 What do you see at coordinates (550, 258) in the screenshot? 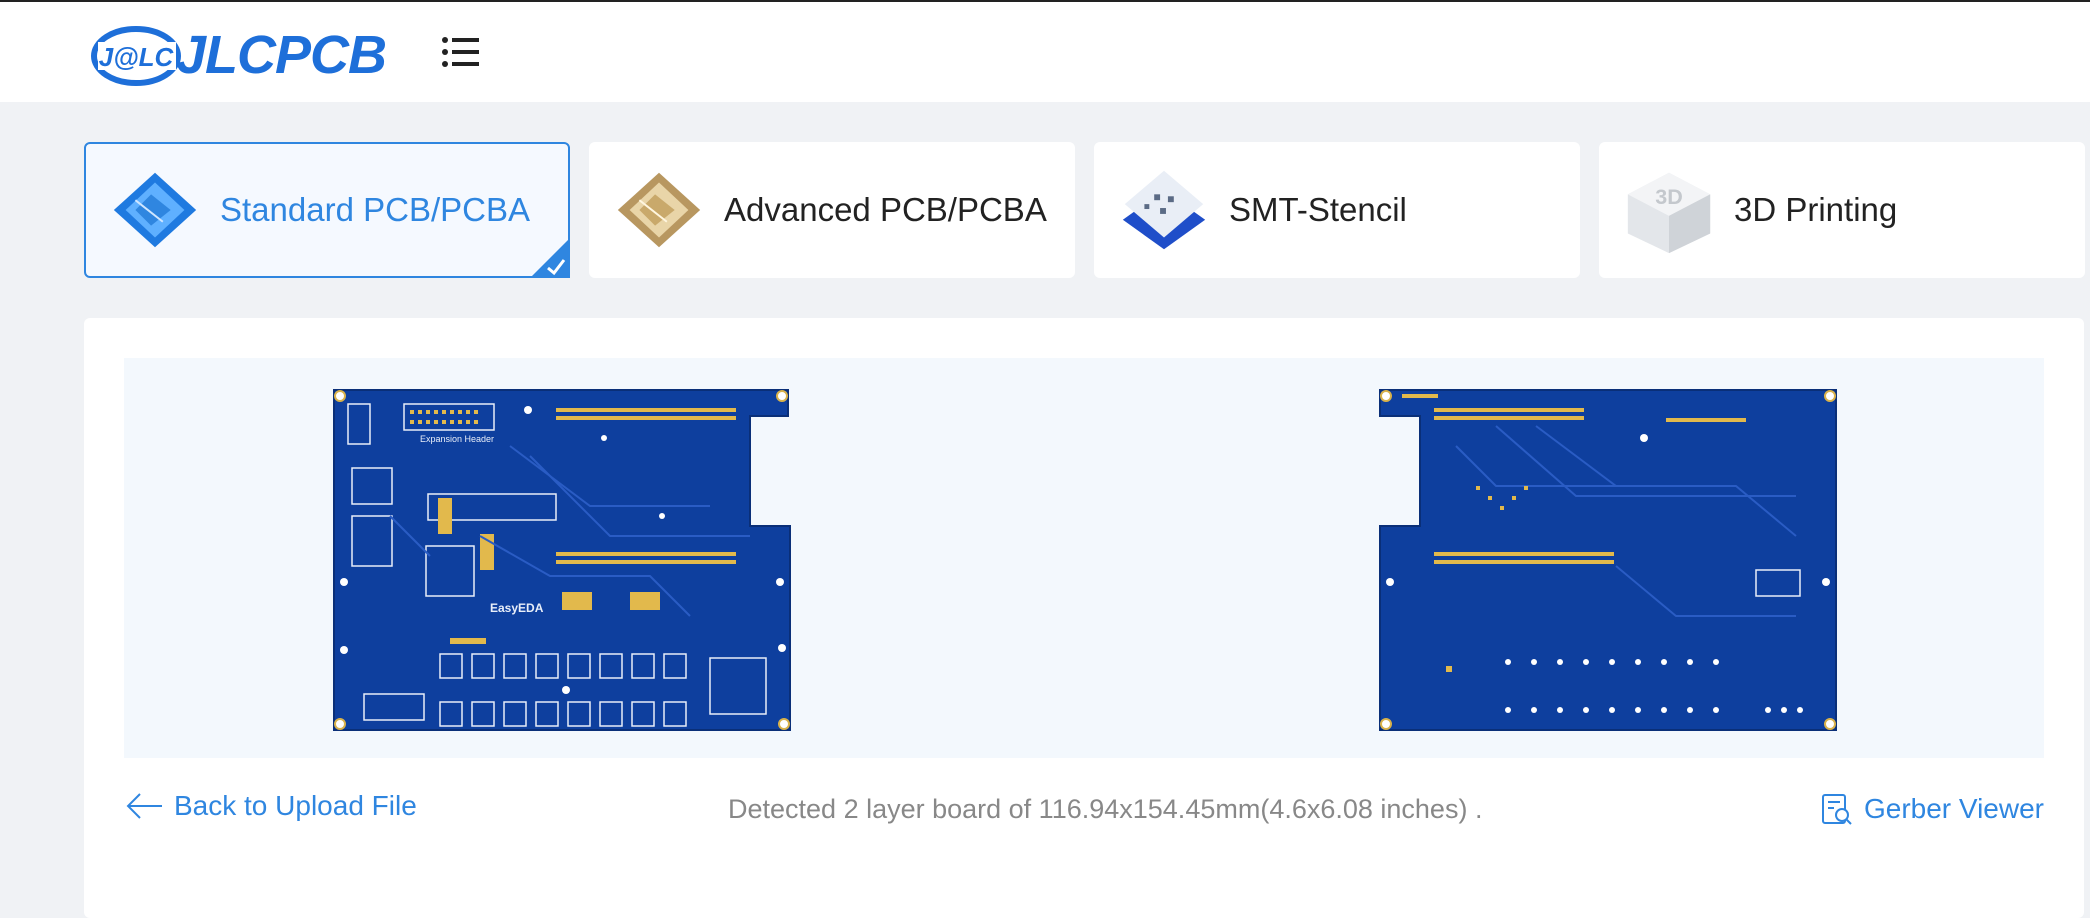
I see `selected-check-icon` at bounding box center [550, 258].